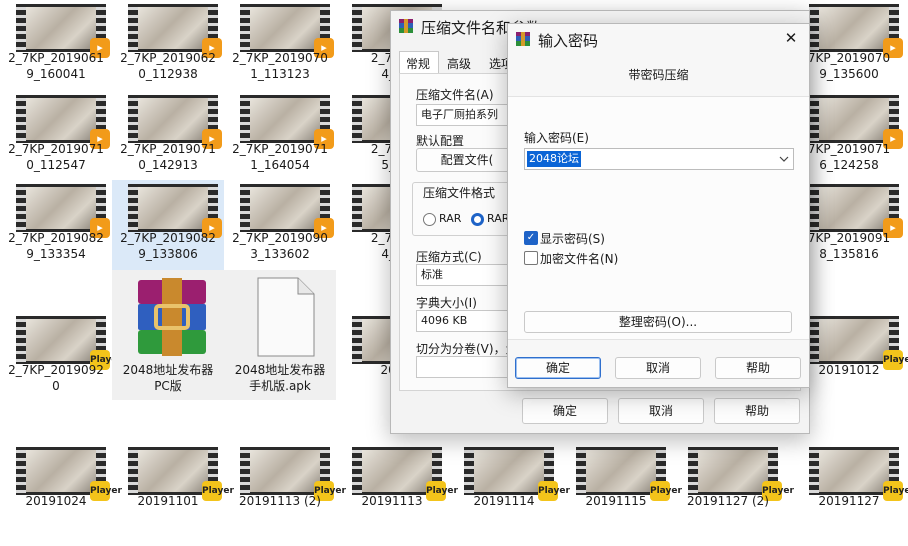 Image resolution: width=908 pixels, height=546 pixels. What do you see at coordinates (280, 66) in the screenshot?
I see `file-name: 2_7KP_2019070 1_113123` at bounding box center [280, 66].